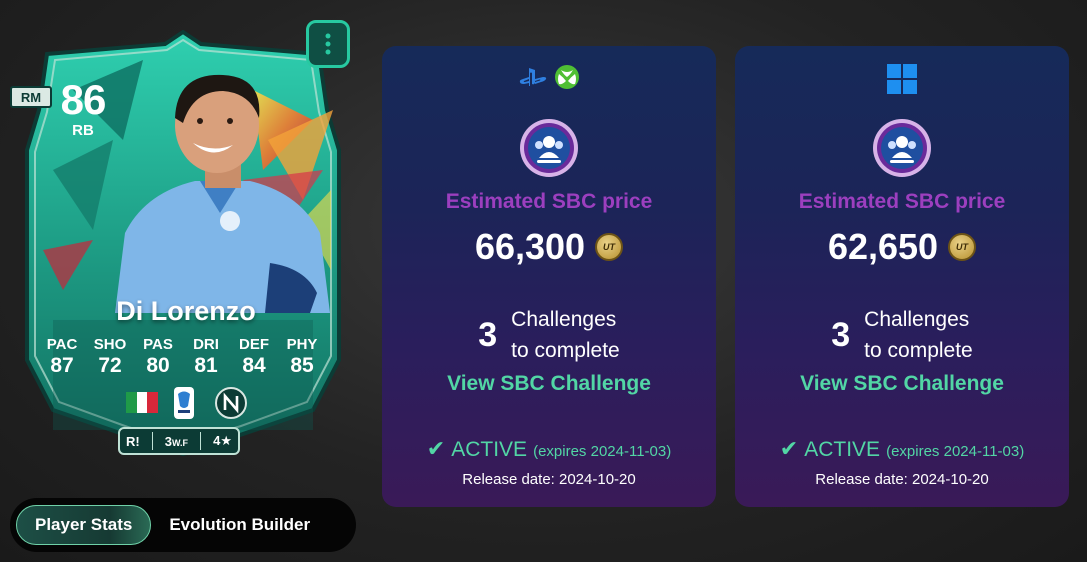  I want to click on windows-icon, so click(902, 79).